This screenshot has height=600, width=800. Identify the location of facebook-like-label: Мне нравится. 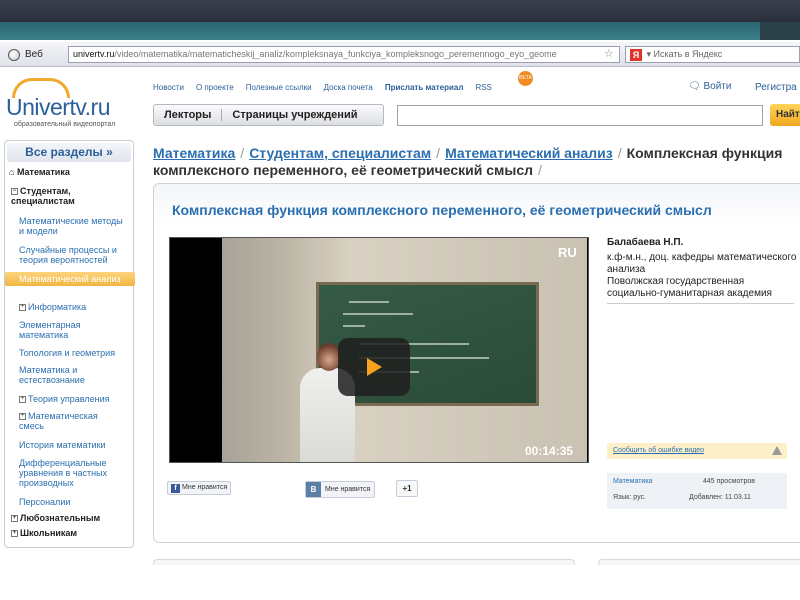
(205, 487).